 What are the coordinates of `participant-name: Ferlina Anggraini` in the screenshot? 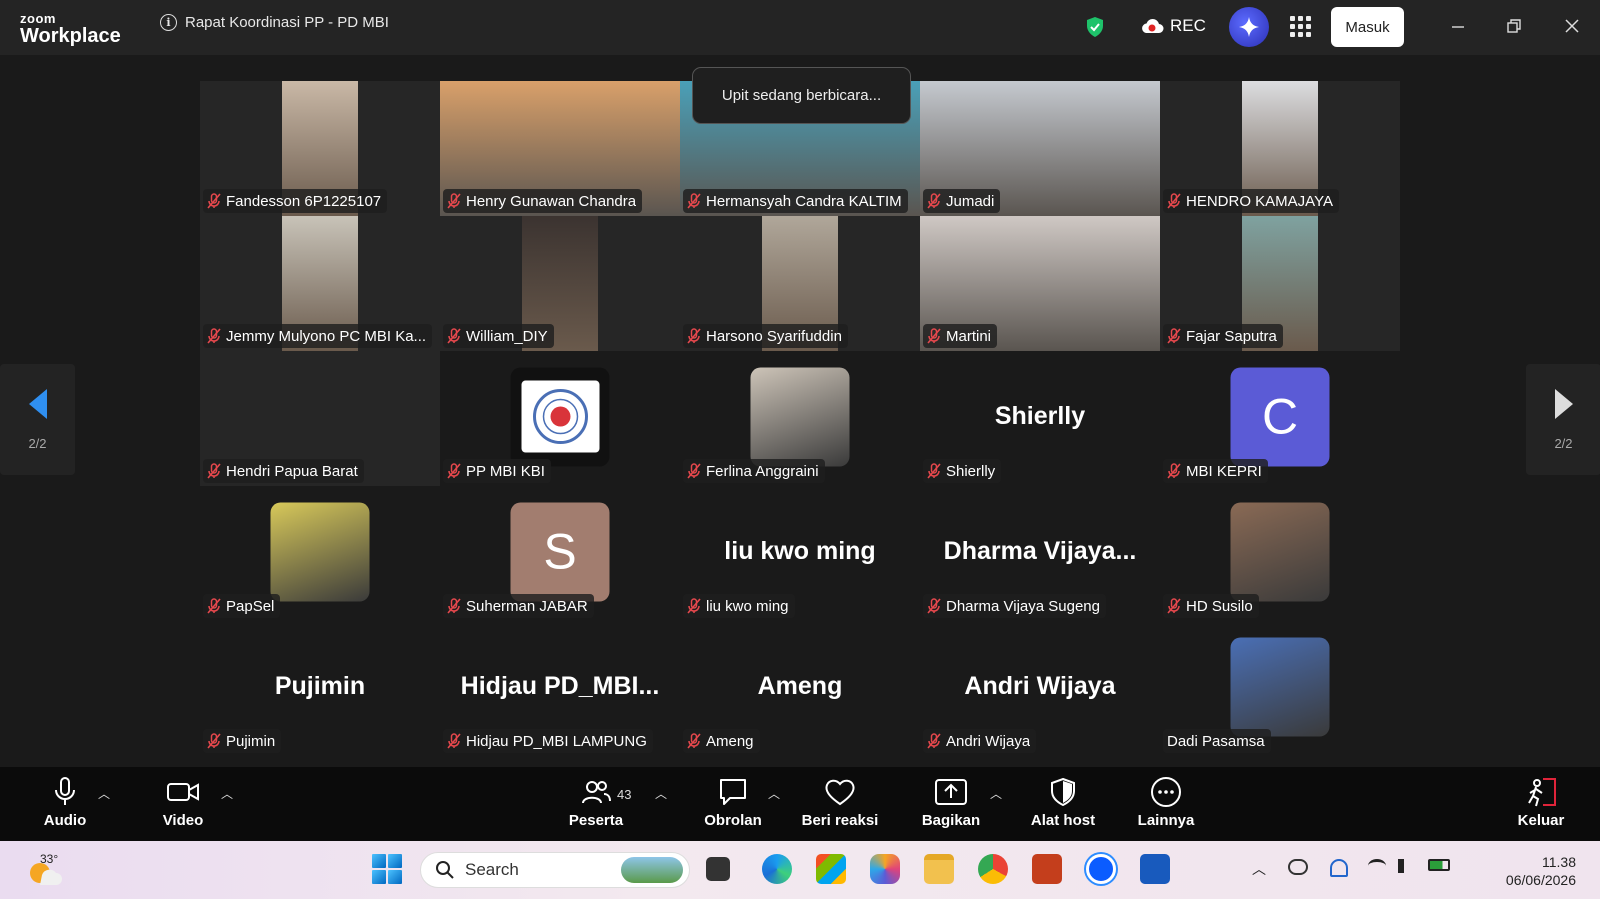 It's located at (762, 471).